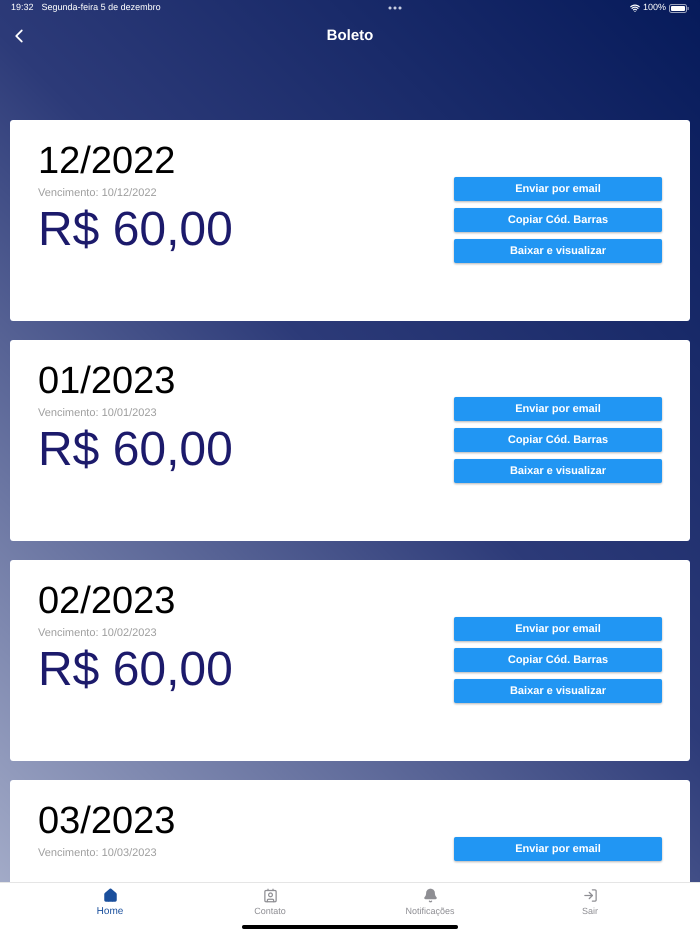 Image resolution: width=700 pixels, height=934 pixels. I want to click on contact-card-icon, so click(270, 895).